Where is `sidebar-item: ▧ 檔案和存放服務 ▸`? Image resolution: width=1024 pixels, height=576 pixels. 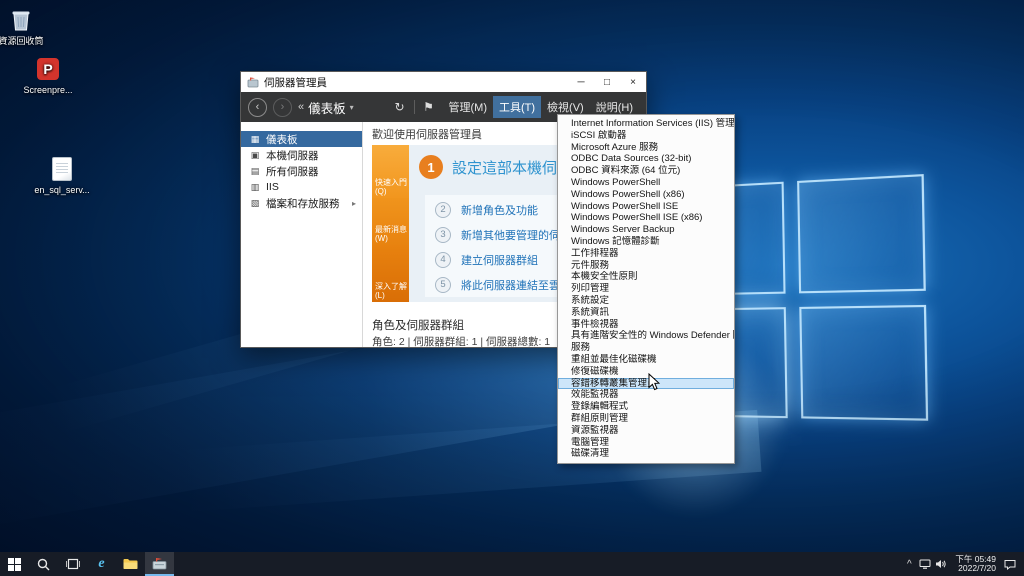 sidebar-item: ▧ 檔案和存放服務 ▸ is located at coordinates (301, 203).